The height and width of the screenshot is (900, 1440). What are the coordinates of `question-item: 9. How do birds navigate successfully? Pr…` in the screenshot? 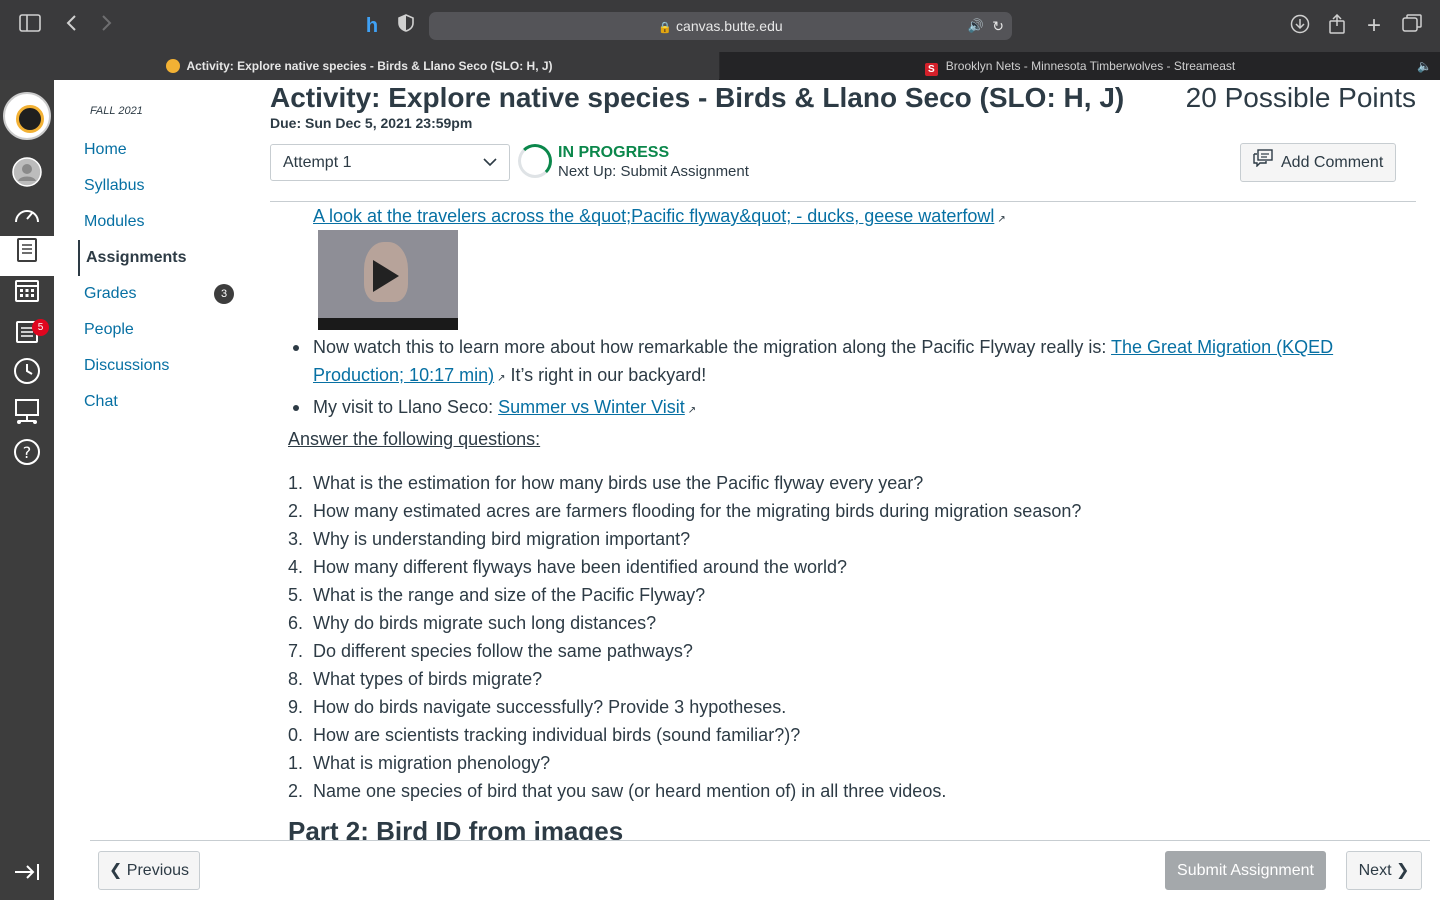 It's located at (537, 707).